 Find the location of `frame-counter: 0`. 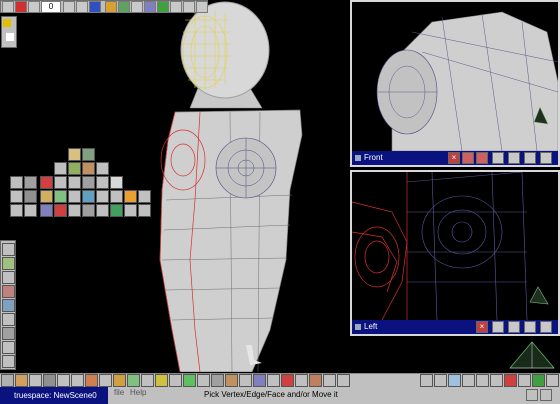

frame-counter: 0 is located at coordinates (51, 7).